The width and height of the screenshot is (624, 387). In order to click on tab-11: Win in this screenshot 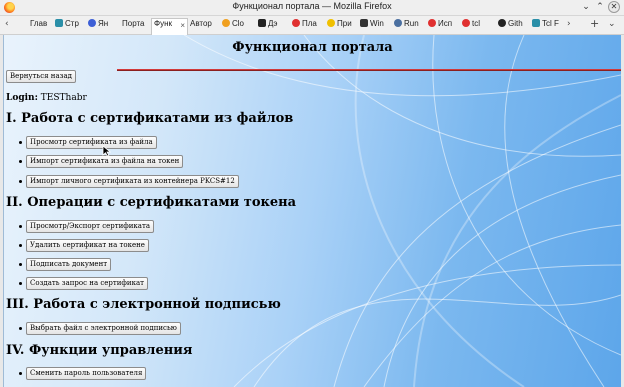, I will do `click(373, 25)`.